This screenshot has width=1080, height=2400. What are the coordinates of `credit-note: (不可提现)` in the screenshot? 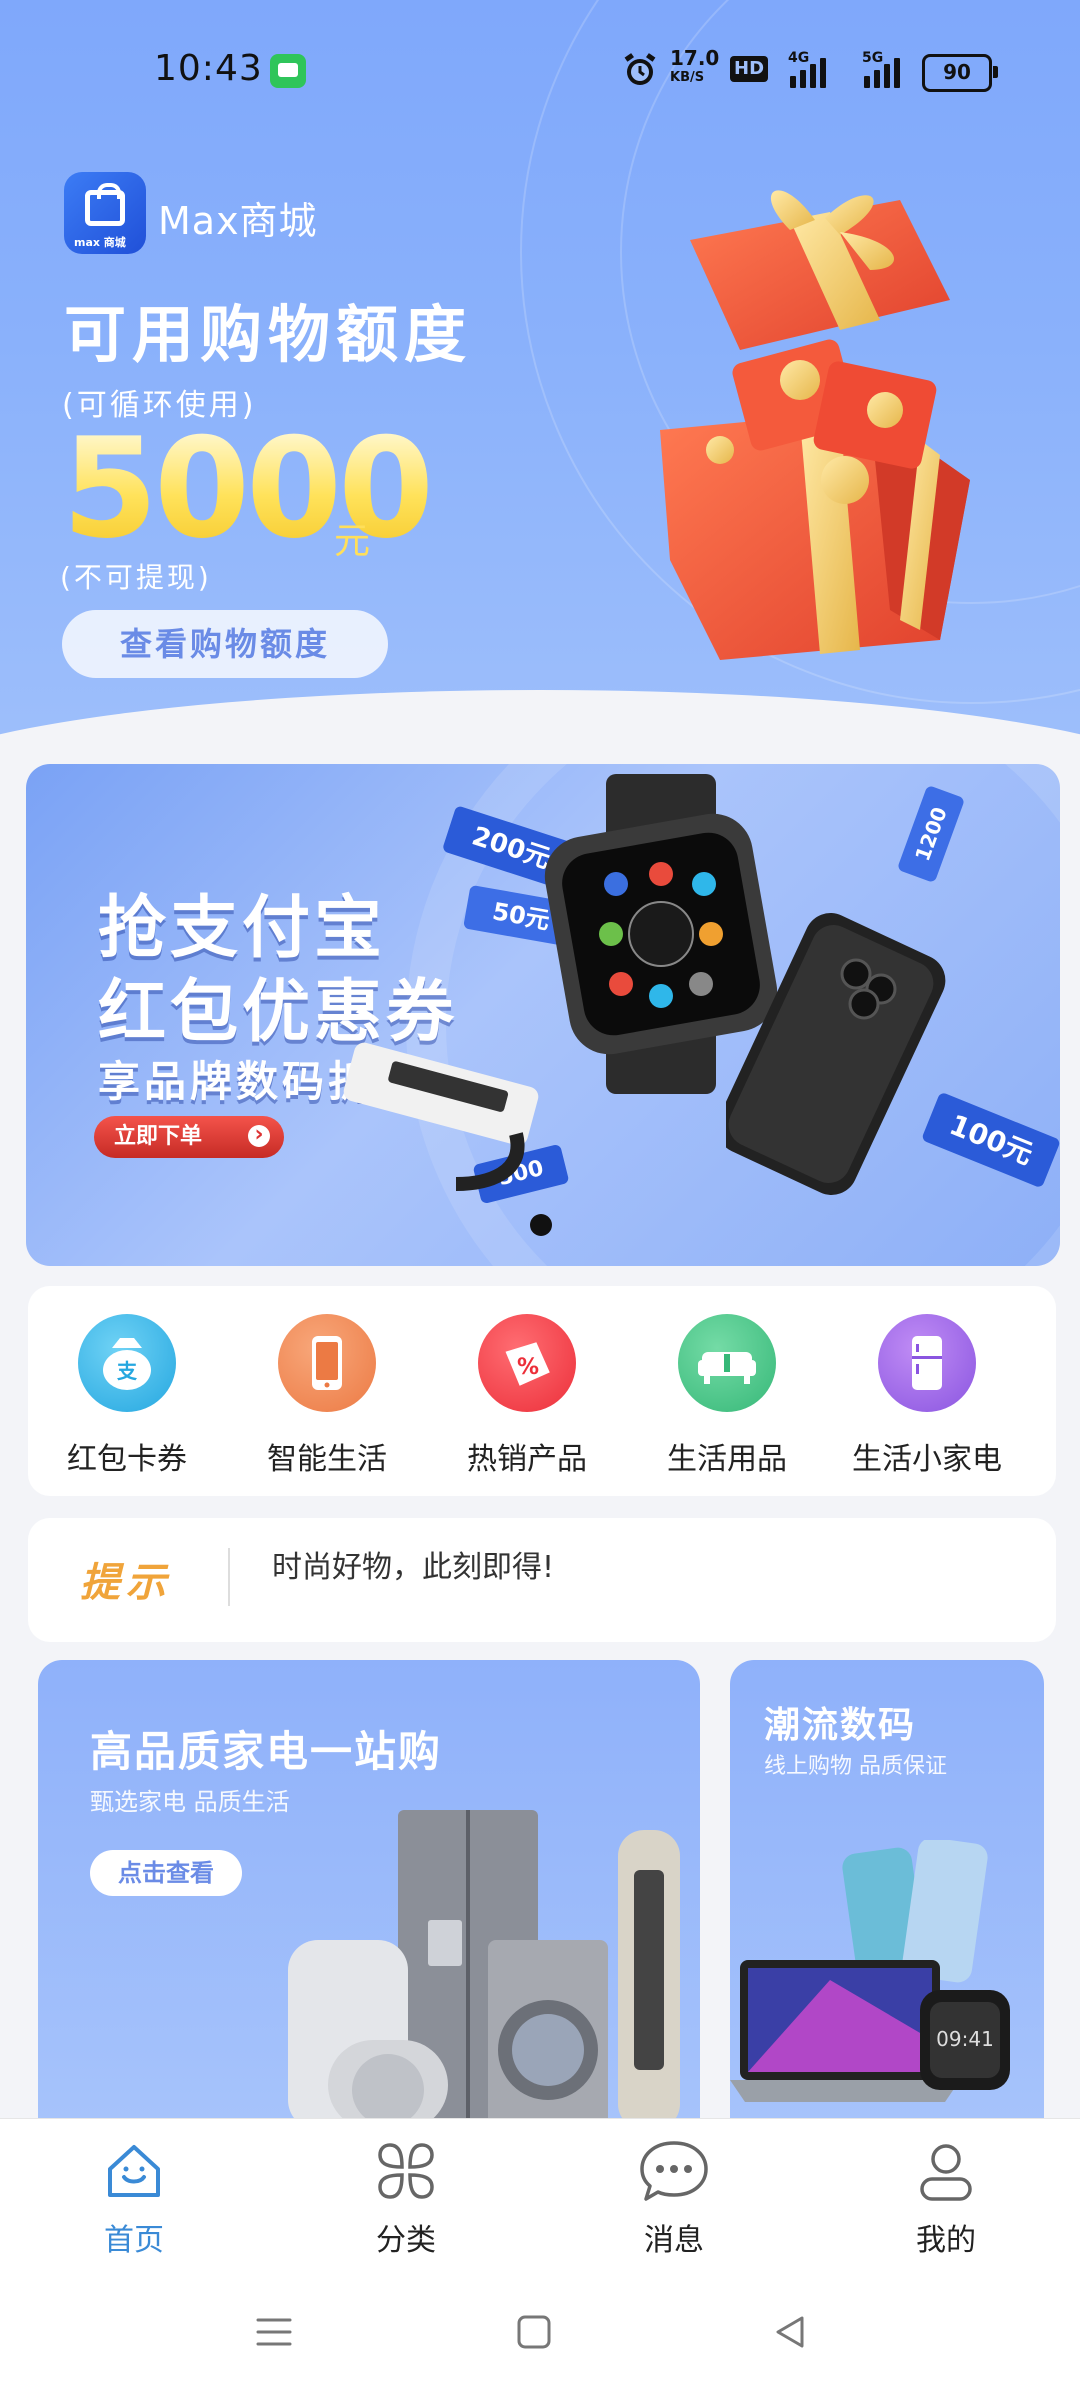 It's located at (136, 577).